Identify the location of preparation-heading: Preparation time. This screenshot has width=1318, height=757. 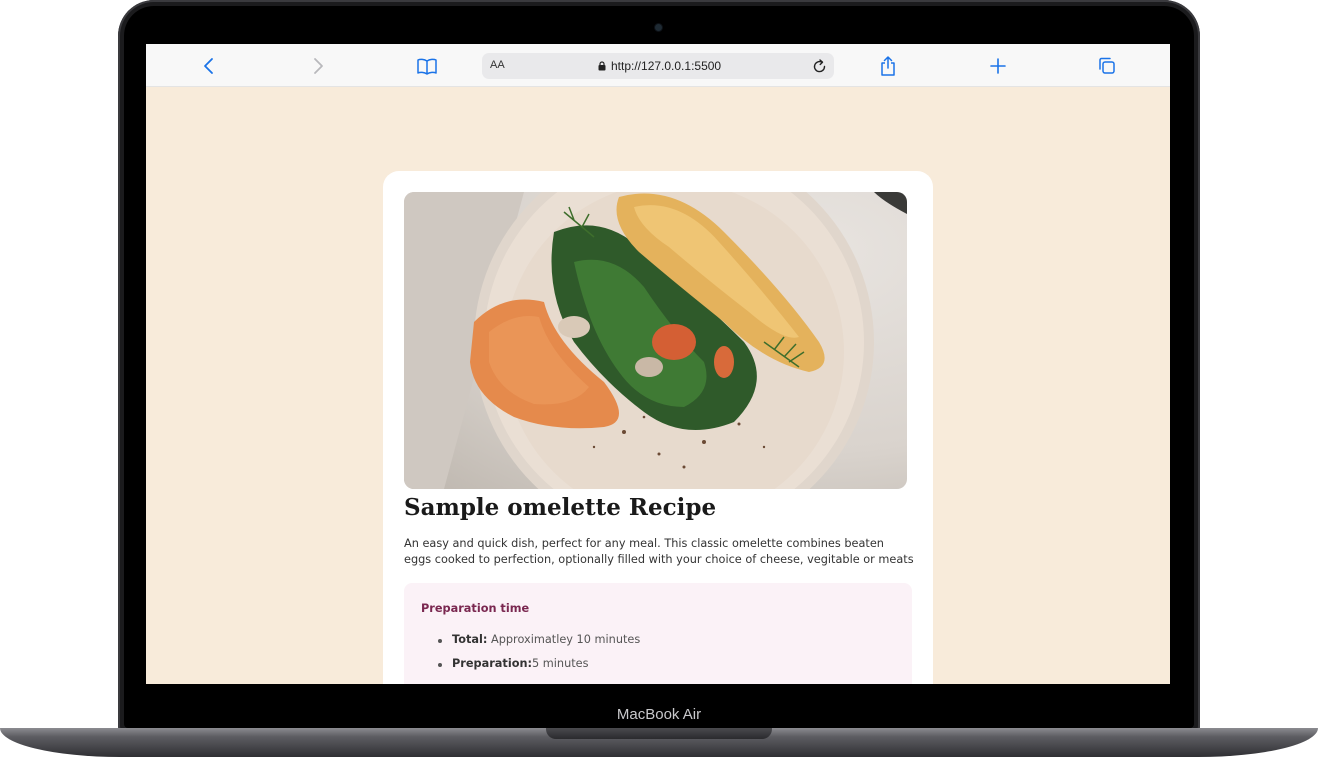
(475, 608).